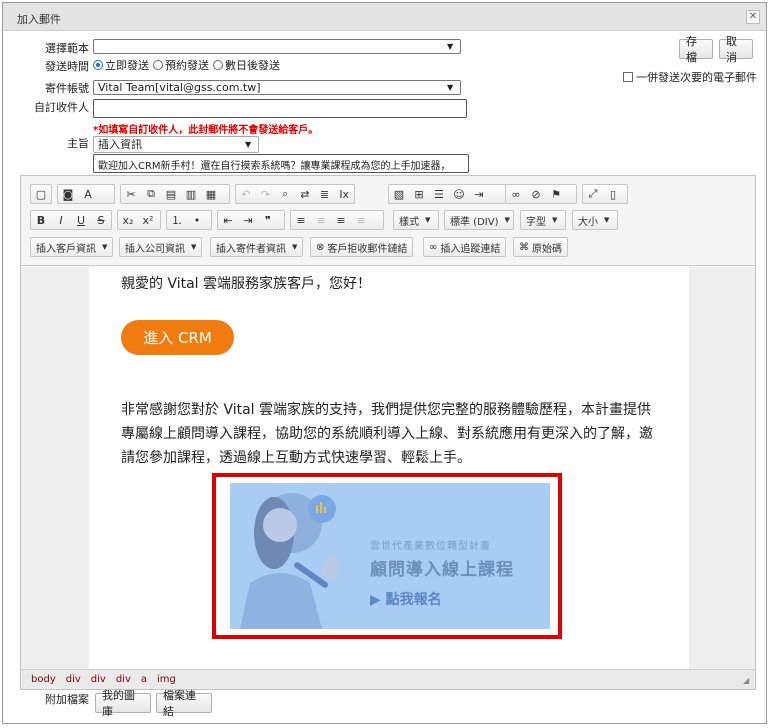  What do you see at coordinates (72, 247) in the screenshot?
I see `insert-customer-dropdown: 插入客戶資訊 ▼` at bounding box center [72, 247].